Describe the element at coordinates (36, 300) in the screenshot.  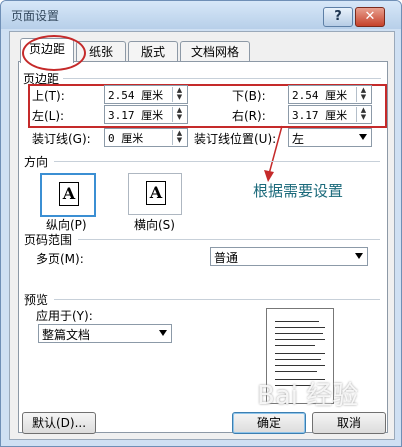
I see `preview-section-label: 预览` at that location.